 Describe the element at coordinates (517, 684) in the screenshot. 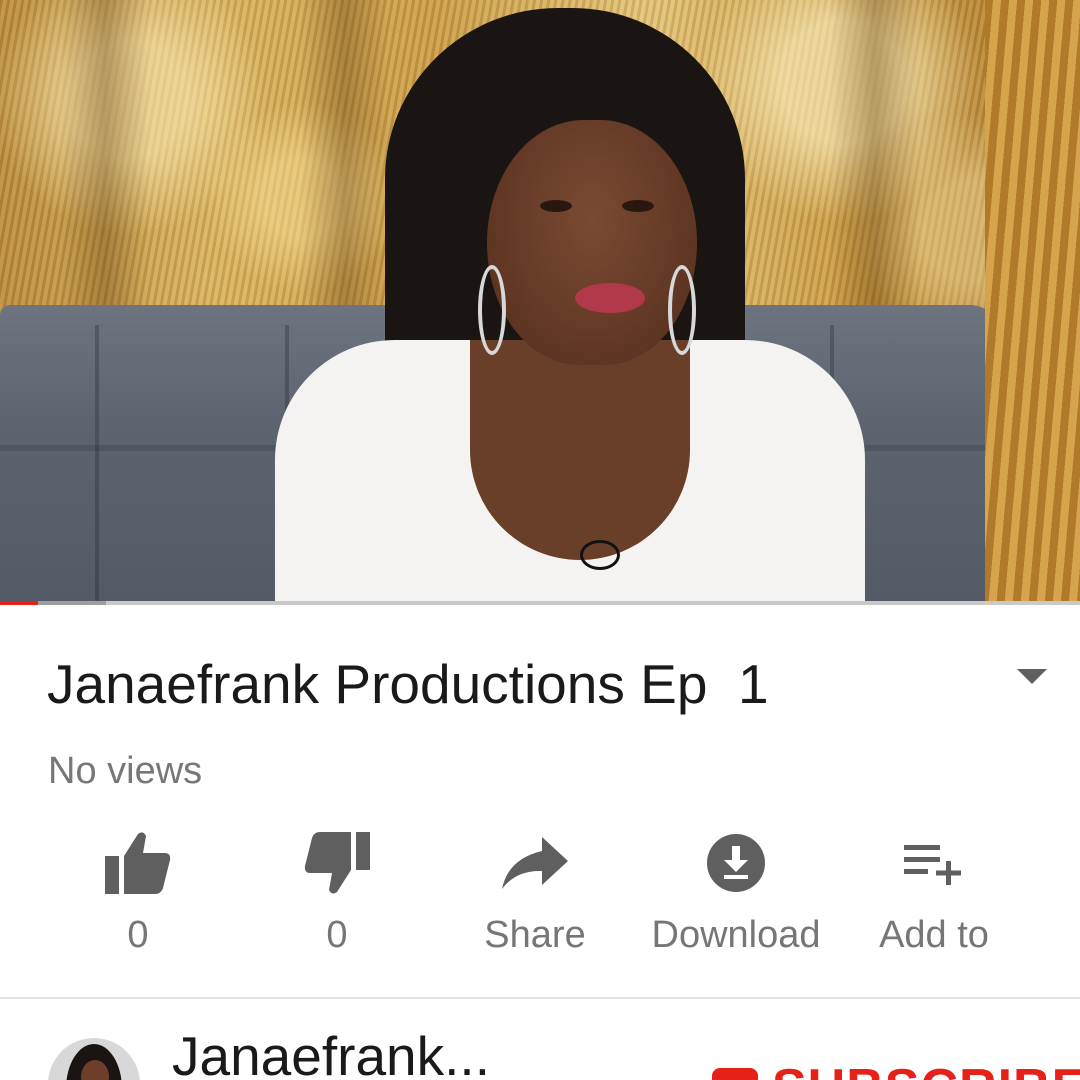

I see `video-title: Janaefrank Productions Ep 1` at that location.